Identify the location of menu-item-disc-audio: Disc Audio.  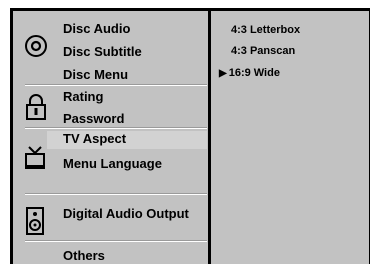
(96, 28).